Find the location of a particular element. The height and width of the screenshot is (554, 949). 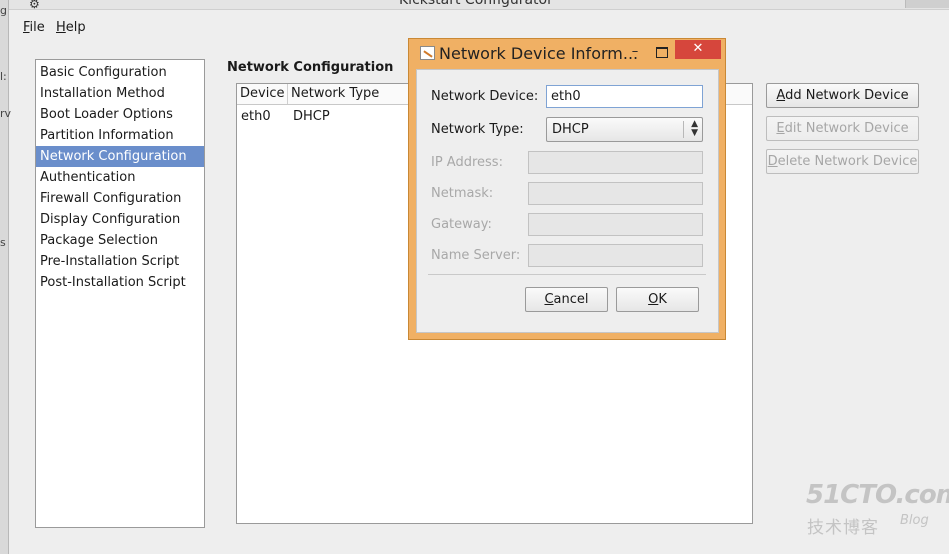

sidebar-item-display-configuration: Display Configuration is located at coordinates (120, 219).